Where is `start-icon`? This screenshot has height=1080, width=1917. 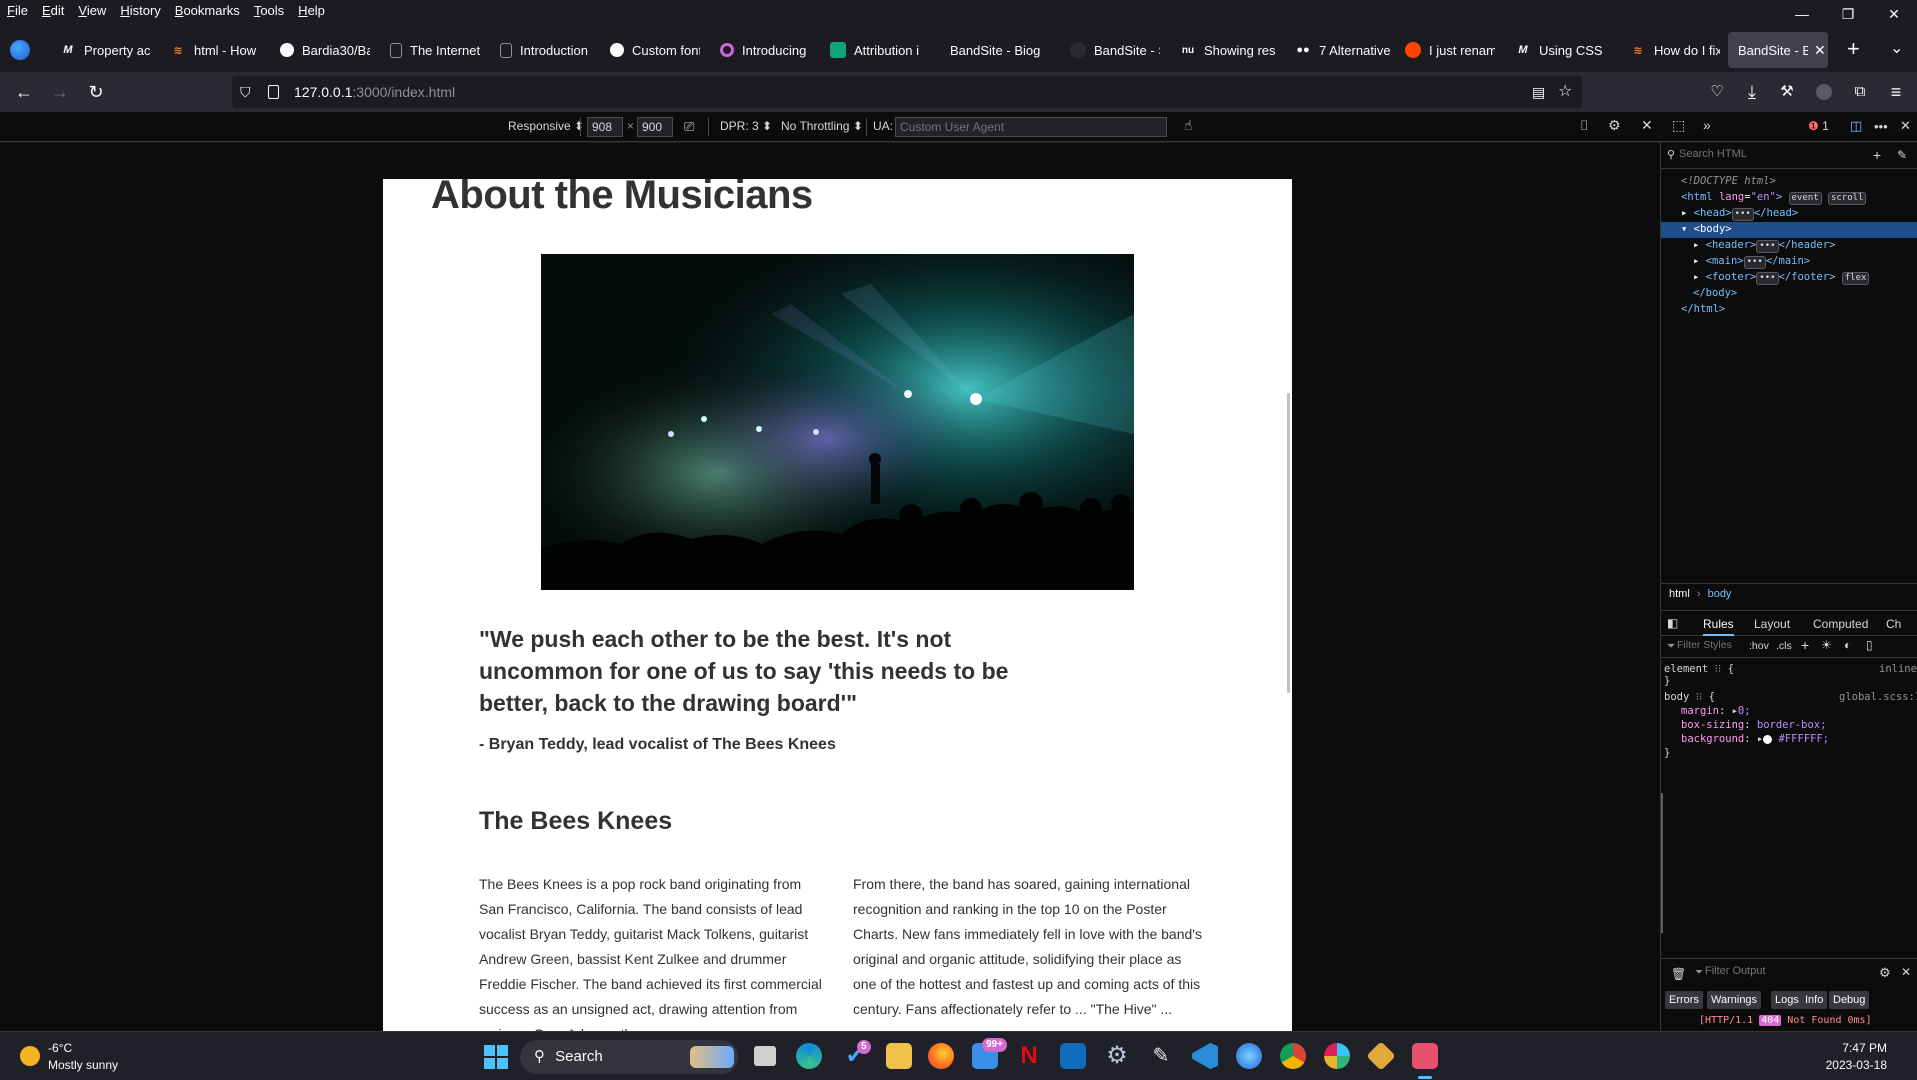
start-icon is located at coordinates (496, 1057).